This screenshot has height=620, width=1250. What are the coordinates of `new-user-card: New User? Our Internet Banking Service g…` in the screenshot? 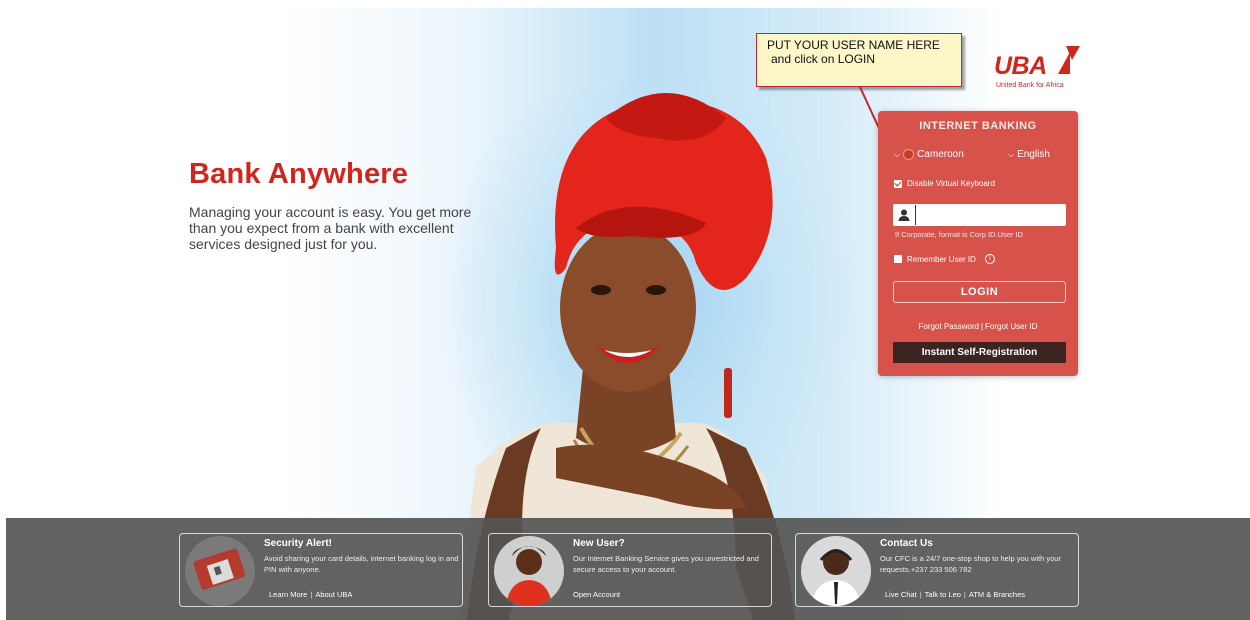 It's located at (630, 570).